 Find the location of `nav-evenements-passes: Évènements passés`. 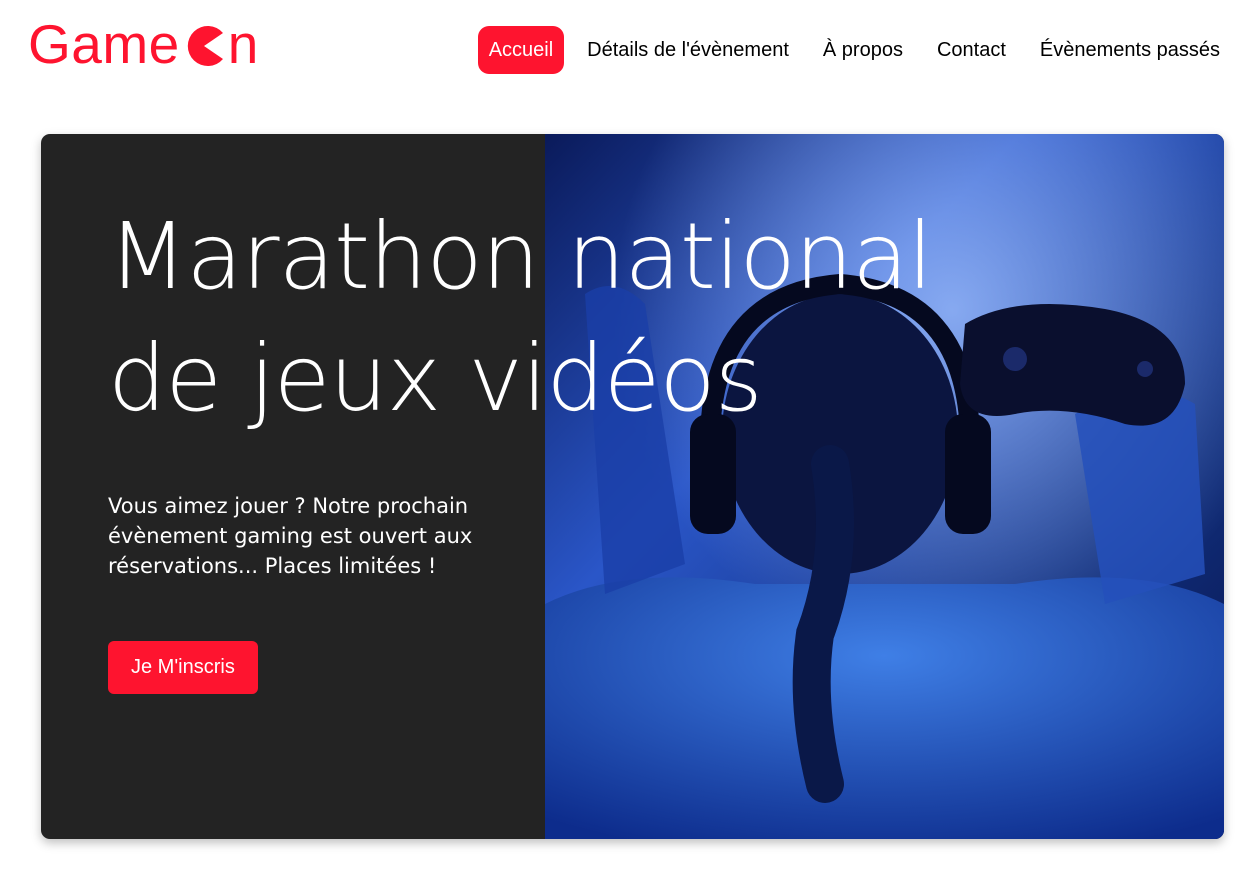

nav-evenements-passes: Évènements passés is located at coordinates (1130, 50).